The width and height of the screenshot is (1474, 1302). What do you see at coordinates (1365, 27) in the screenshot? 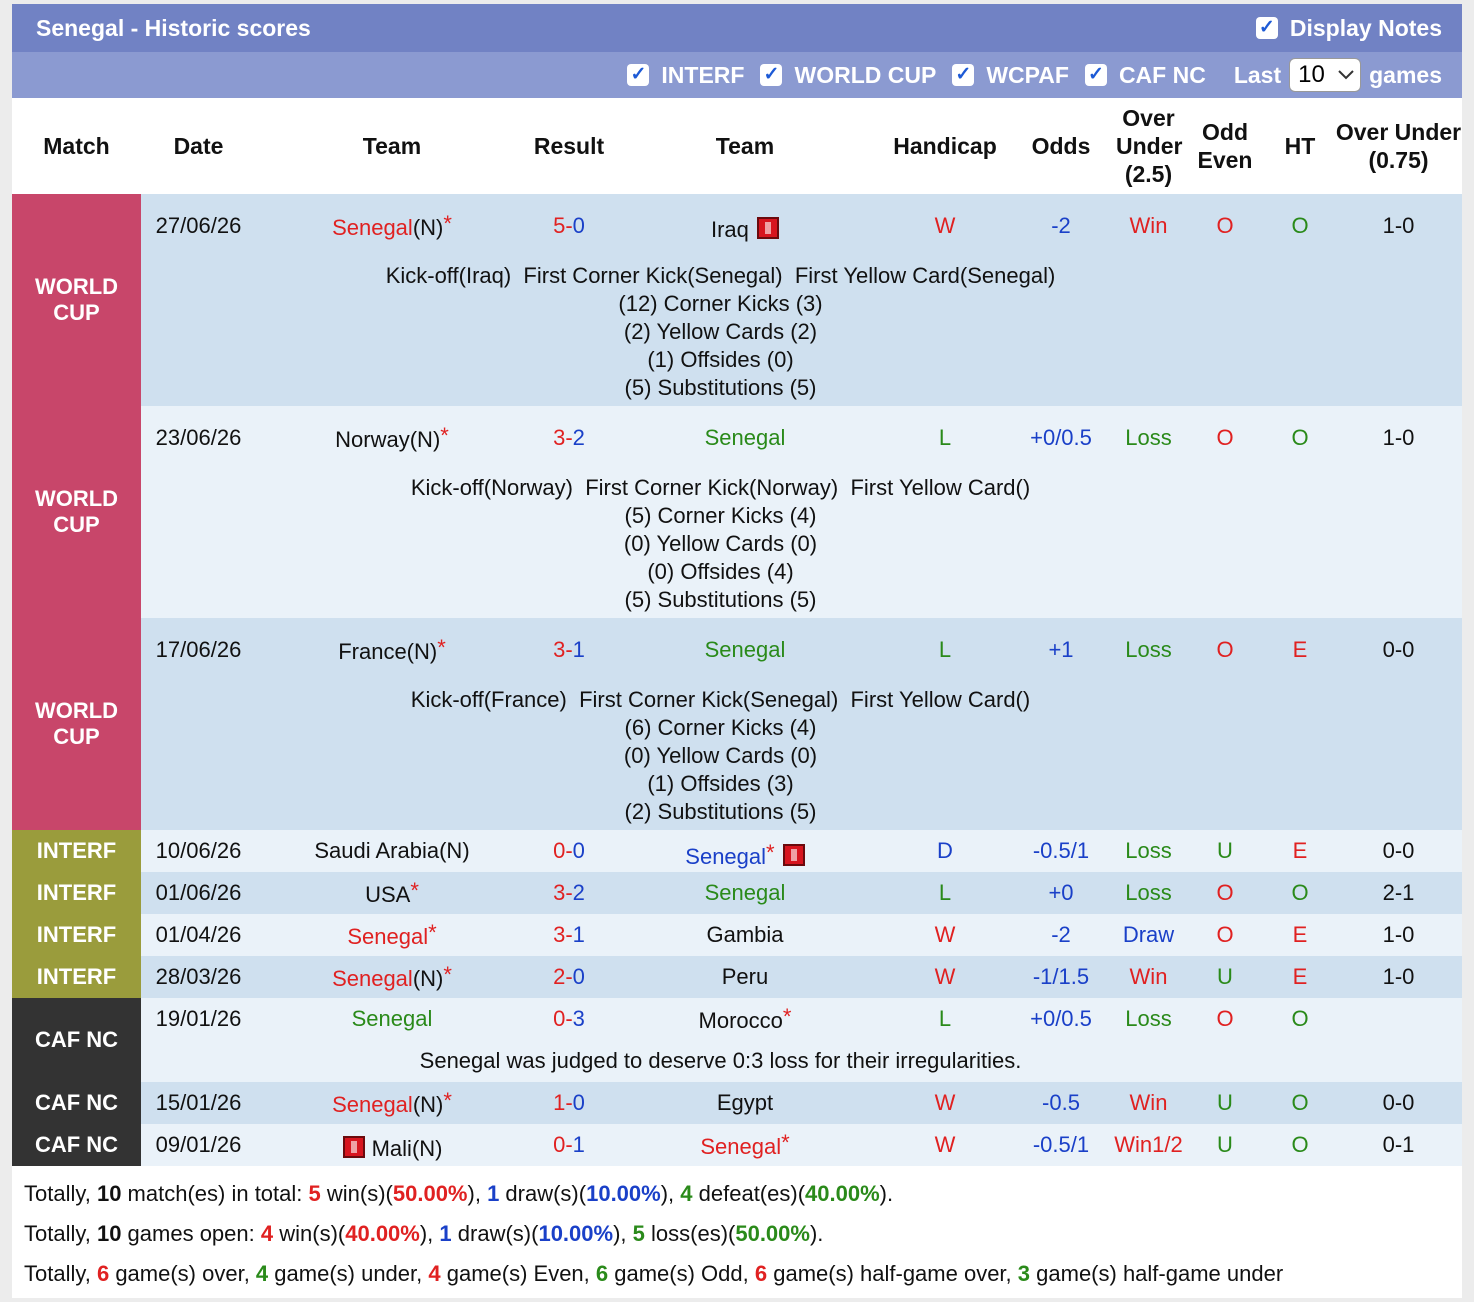
I see `display-notes-label: Display Notes` at bounding box center [1365, 27].